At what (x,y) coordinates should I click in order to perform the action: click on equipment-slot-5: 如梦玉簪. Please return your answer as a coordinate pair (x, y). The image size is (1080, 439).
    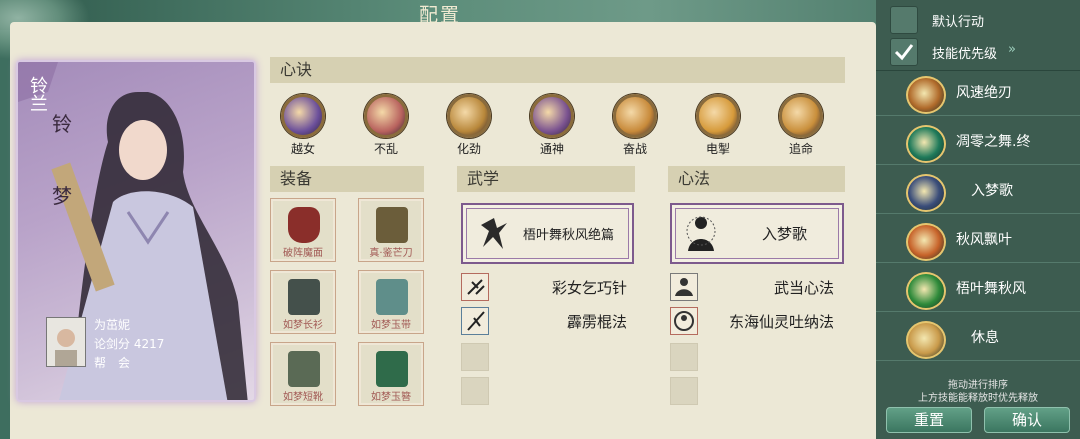
    Looking at the image, I should click on (391, 374).